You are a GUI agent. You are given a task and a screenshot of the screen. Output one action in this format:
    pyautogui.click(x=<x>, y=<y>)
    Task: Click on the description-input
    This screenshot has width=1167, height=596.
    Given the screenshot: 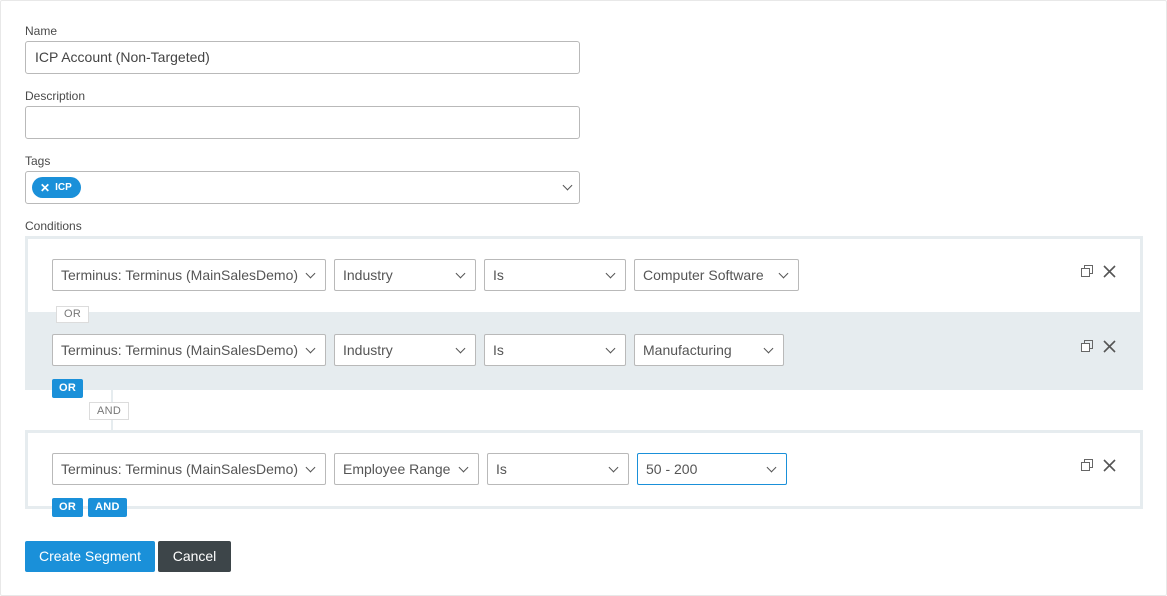 What is the action you would take?
    pyautogui.click(x=302, y=122)
    